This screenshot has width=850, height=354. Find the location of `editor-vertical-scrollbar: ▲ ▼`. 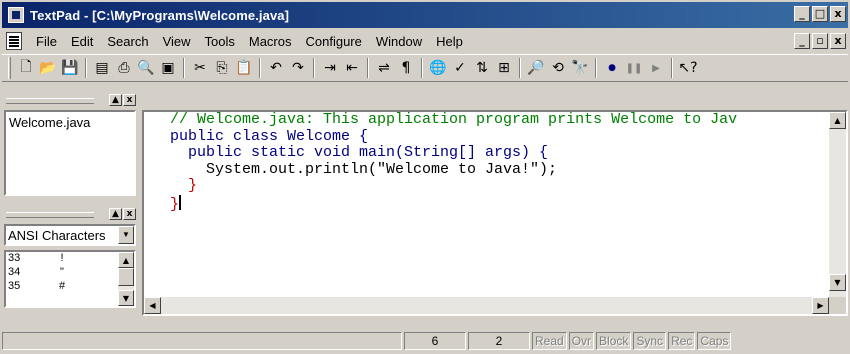

editor-vertical-scrollbar: ▲ ▼ is located at coordinates (837, 205).